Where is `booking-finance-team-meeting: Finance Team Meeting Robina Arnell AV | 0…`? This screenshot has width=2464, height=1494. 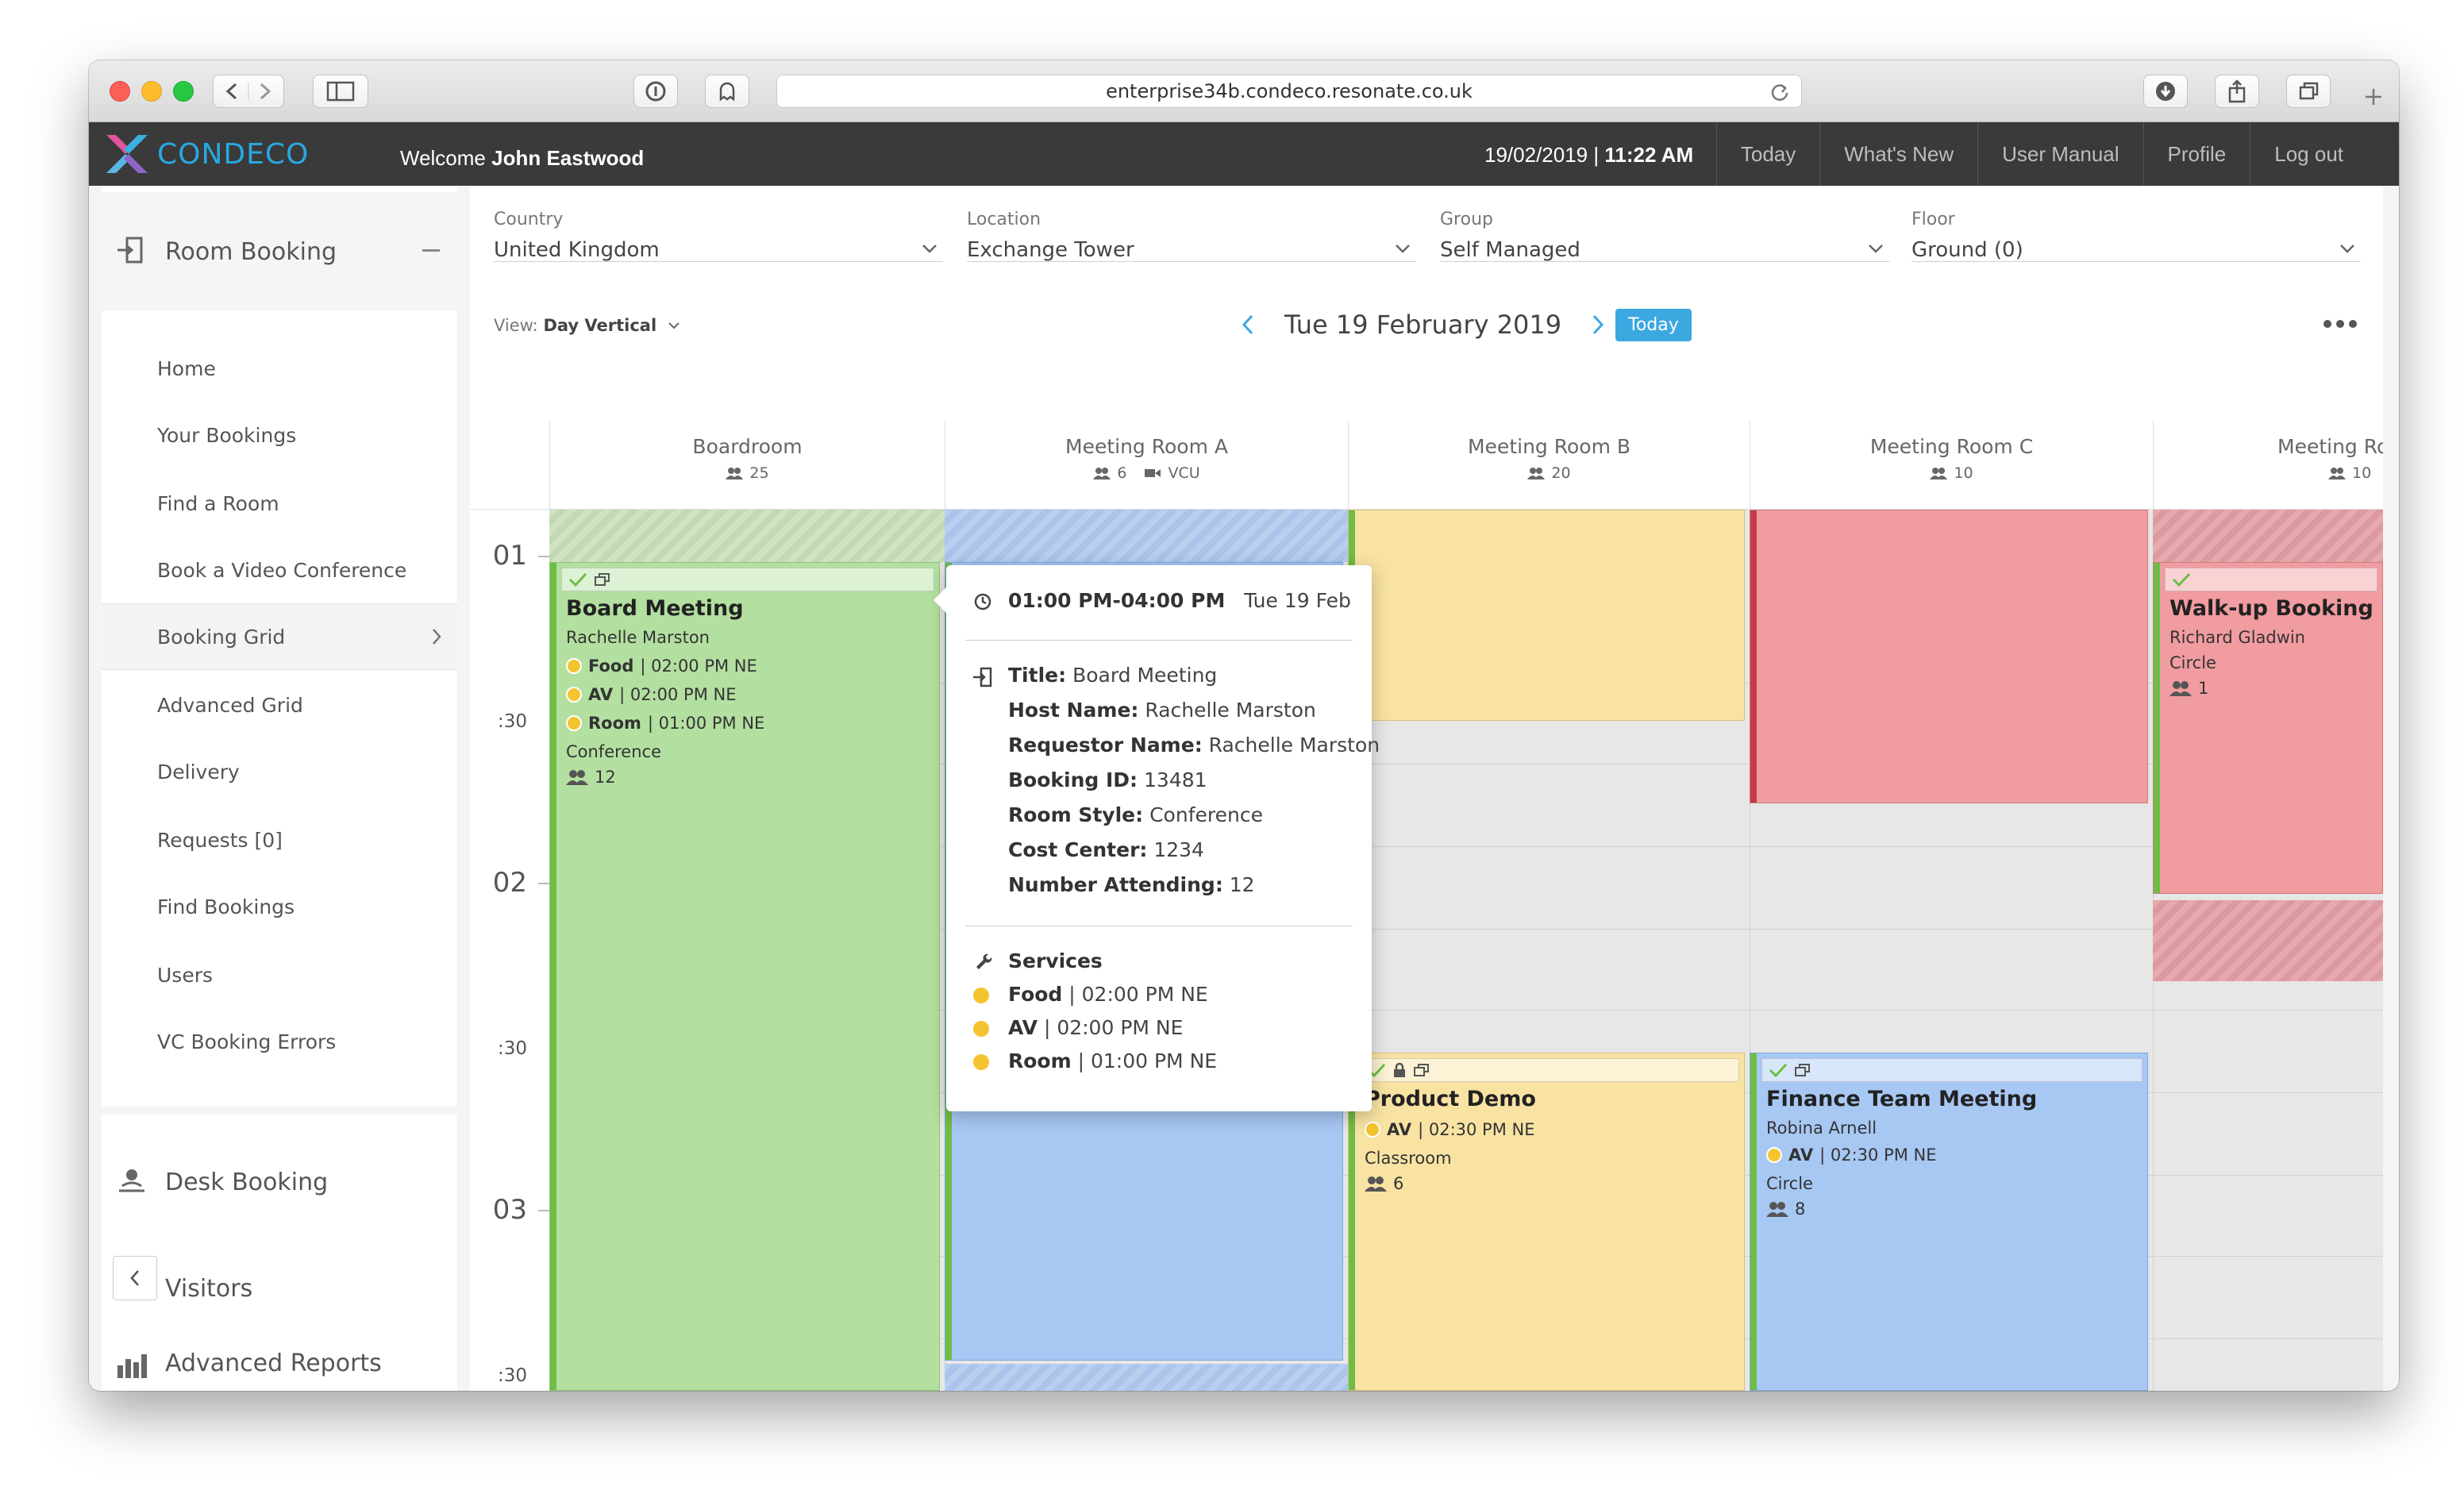
booking-finance-team-meeting: Finance Team Meeting Robina Arnell AV | 0… is located at coordinates (1949, 1222).